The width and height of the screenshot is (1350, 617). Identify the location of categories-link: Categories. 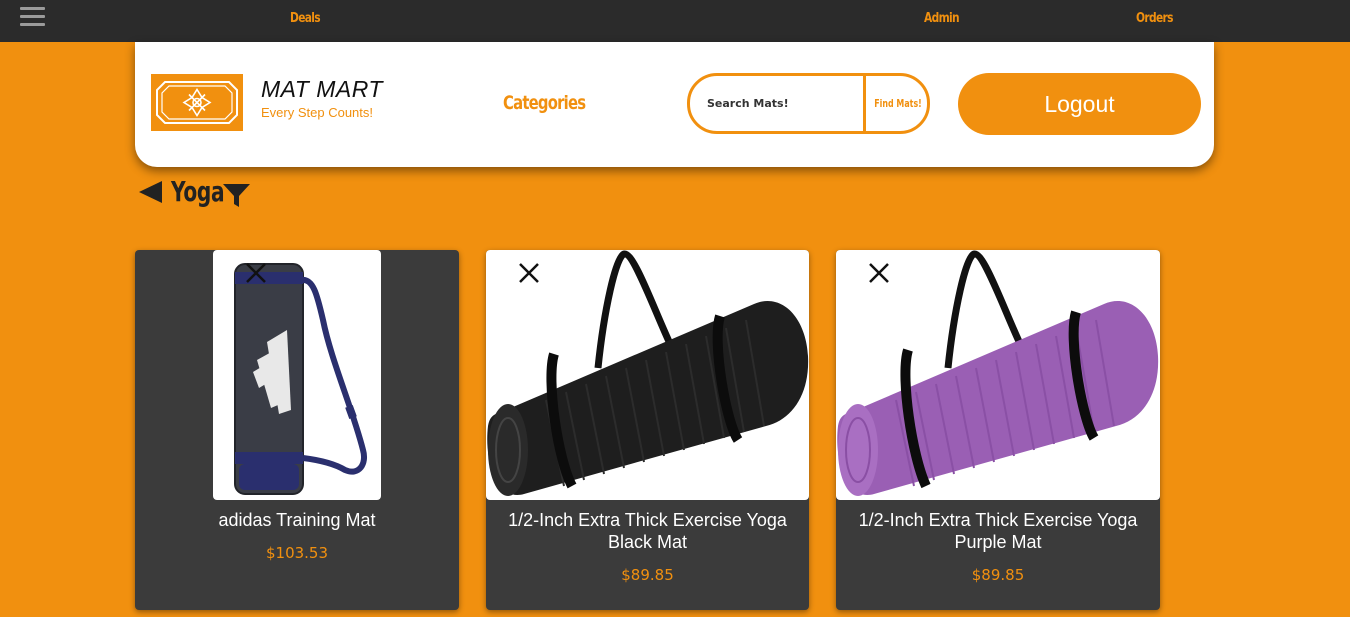
(544, 103).